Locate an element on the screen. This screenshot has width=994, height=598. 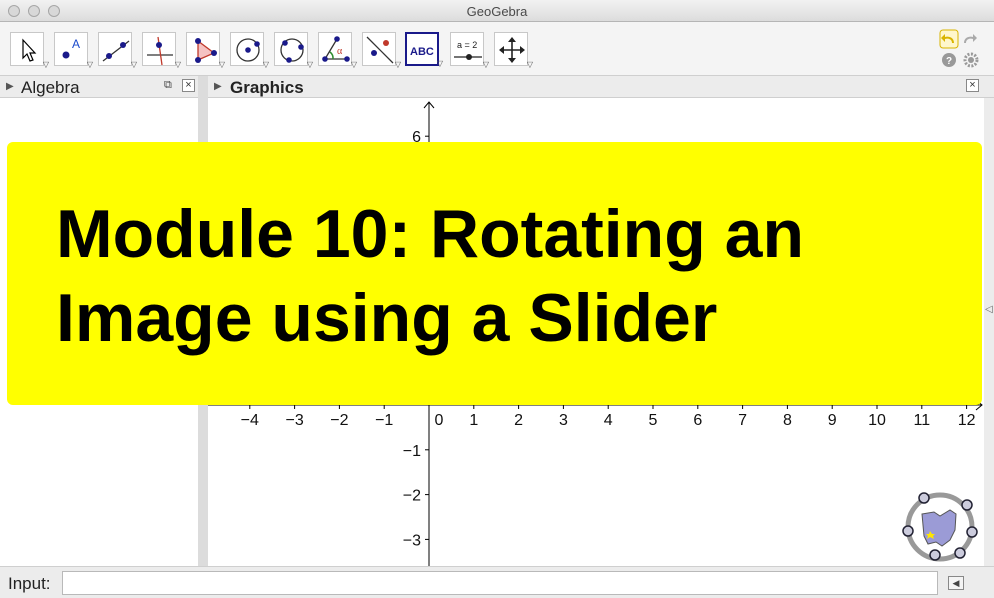
line-icon is located at coordinates (116, 51).